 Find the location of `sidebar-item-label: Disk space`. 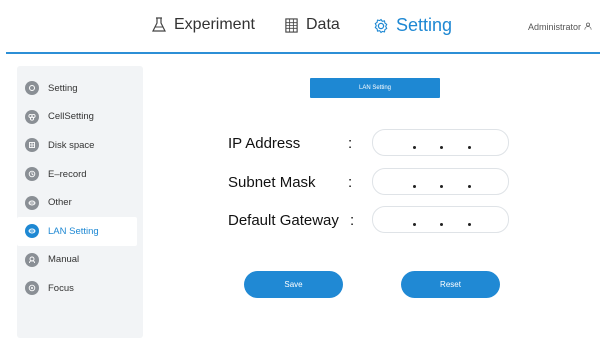

sidebar-item-label: Disk space is located at coordinates (71, 145).